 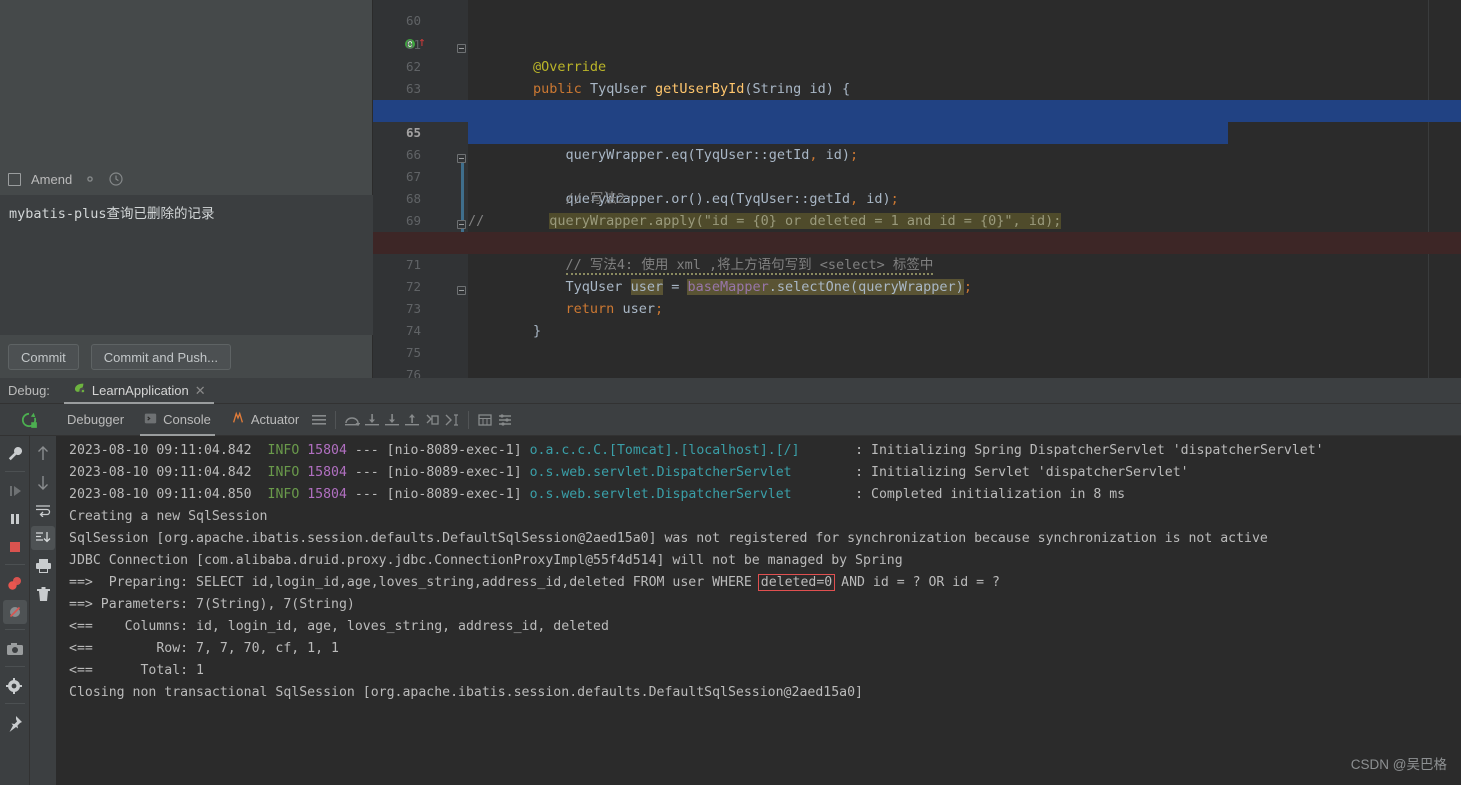 What do you see at coordinates (200, 391) in the screenshot?
I see `close-icon: ✕` at bounding box center [200, 391].